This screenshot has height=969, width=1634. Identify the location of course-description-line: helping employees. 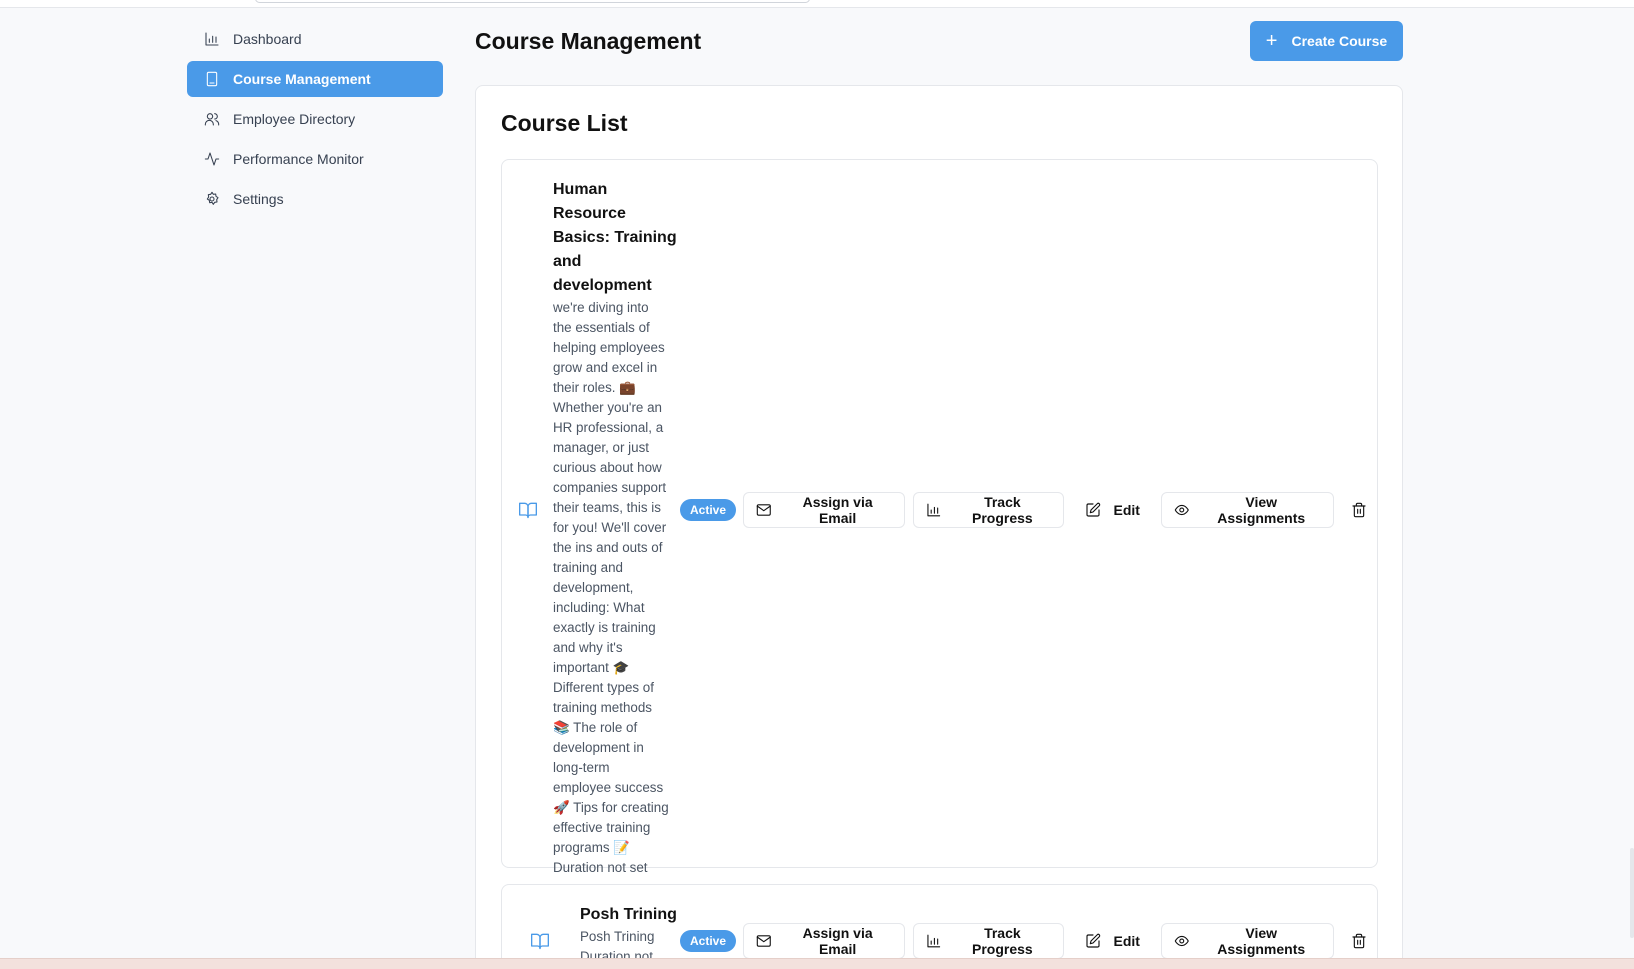
(609, 347).